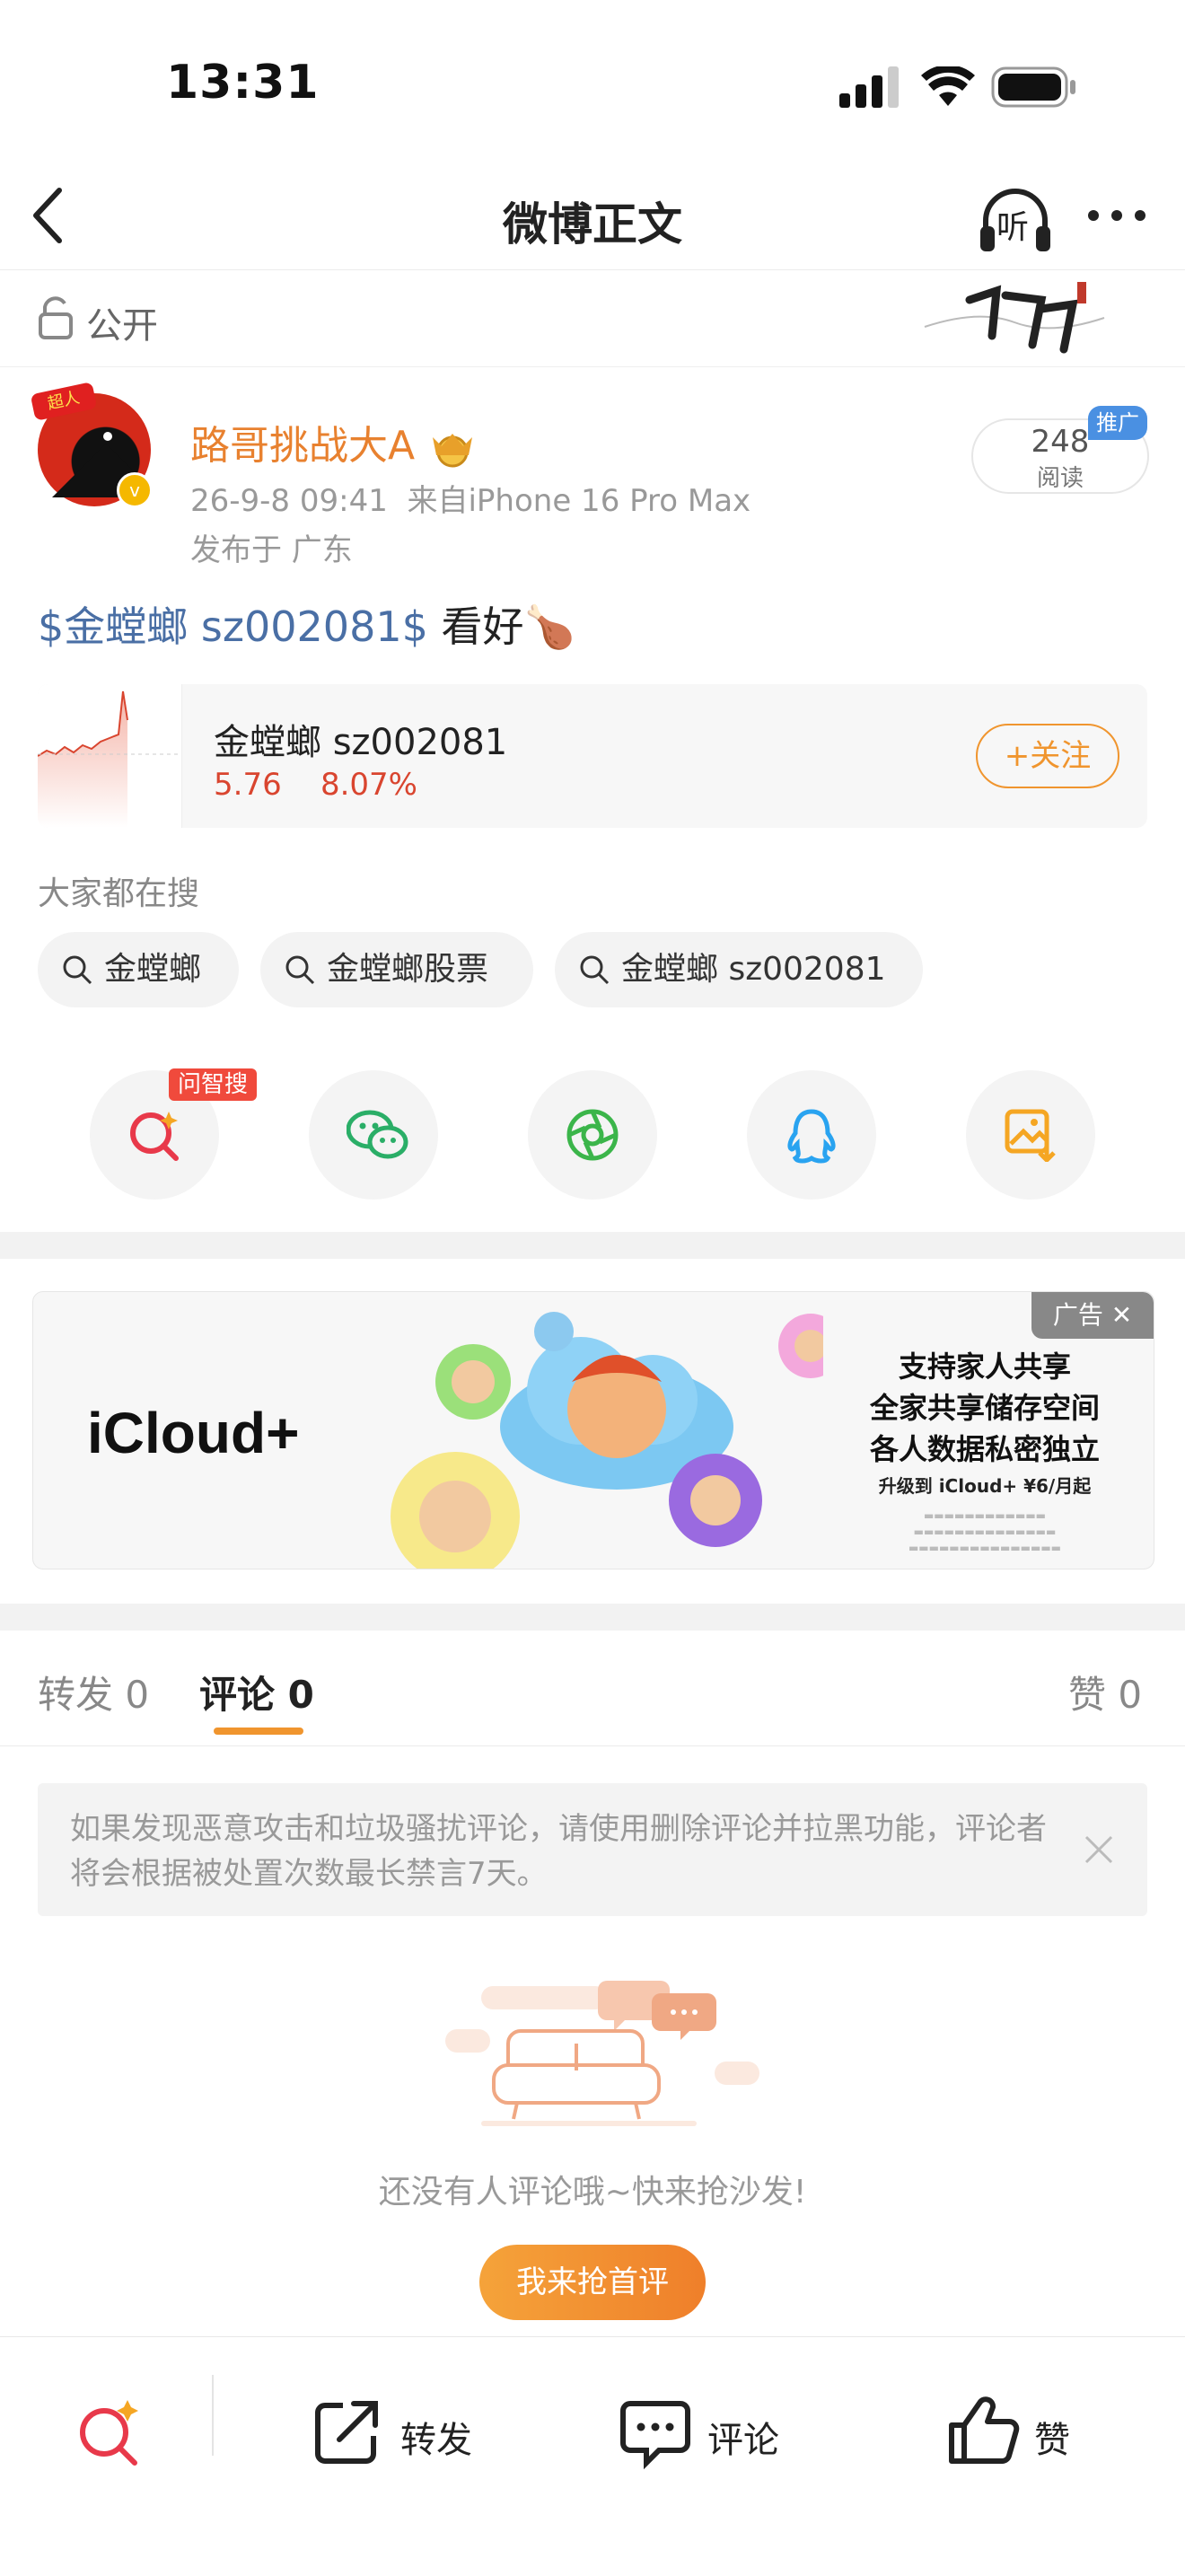 The image size is (1185, 2576). Describe the element at coordinates (1052, 2440) in the screenshot. I see `like-label: 赞` at that location.